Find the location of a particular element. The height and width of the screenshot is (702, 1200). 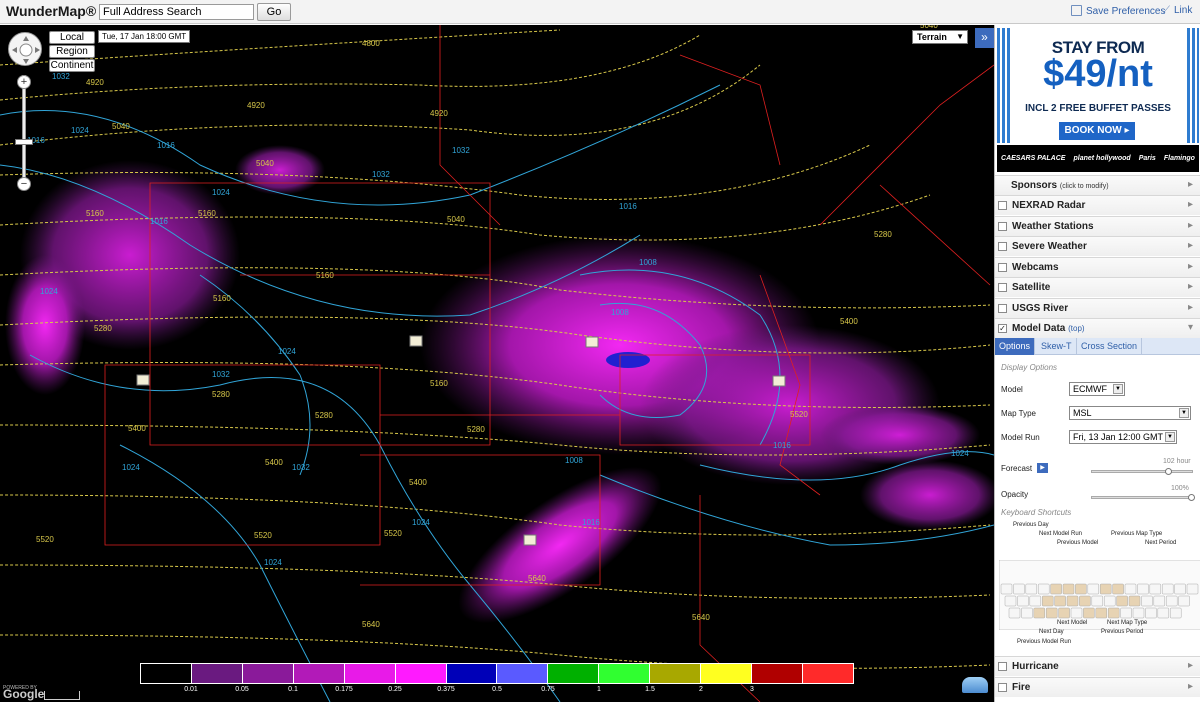

google-logo: Google is located at coordinates (23, 694).